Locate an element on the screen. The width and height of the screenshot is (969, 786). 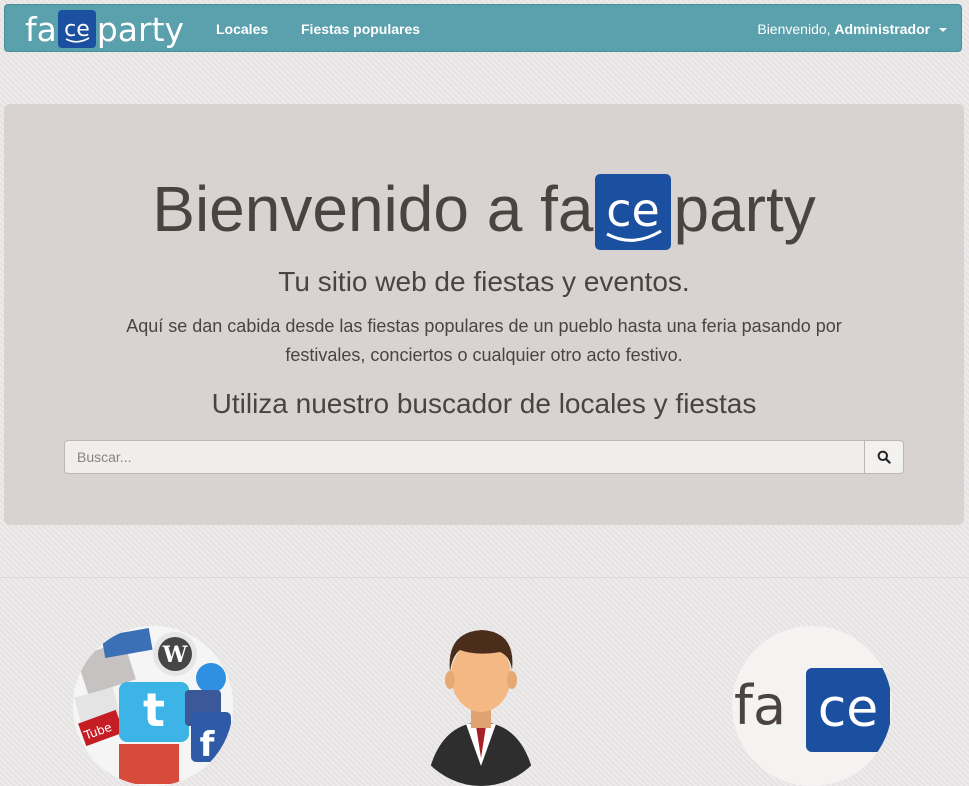
brand-logo: fa ce party is located at coordinates (104, 29).